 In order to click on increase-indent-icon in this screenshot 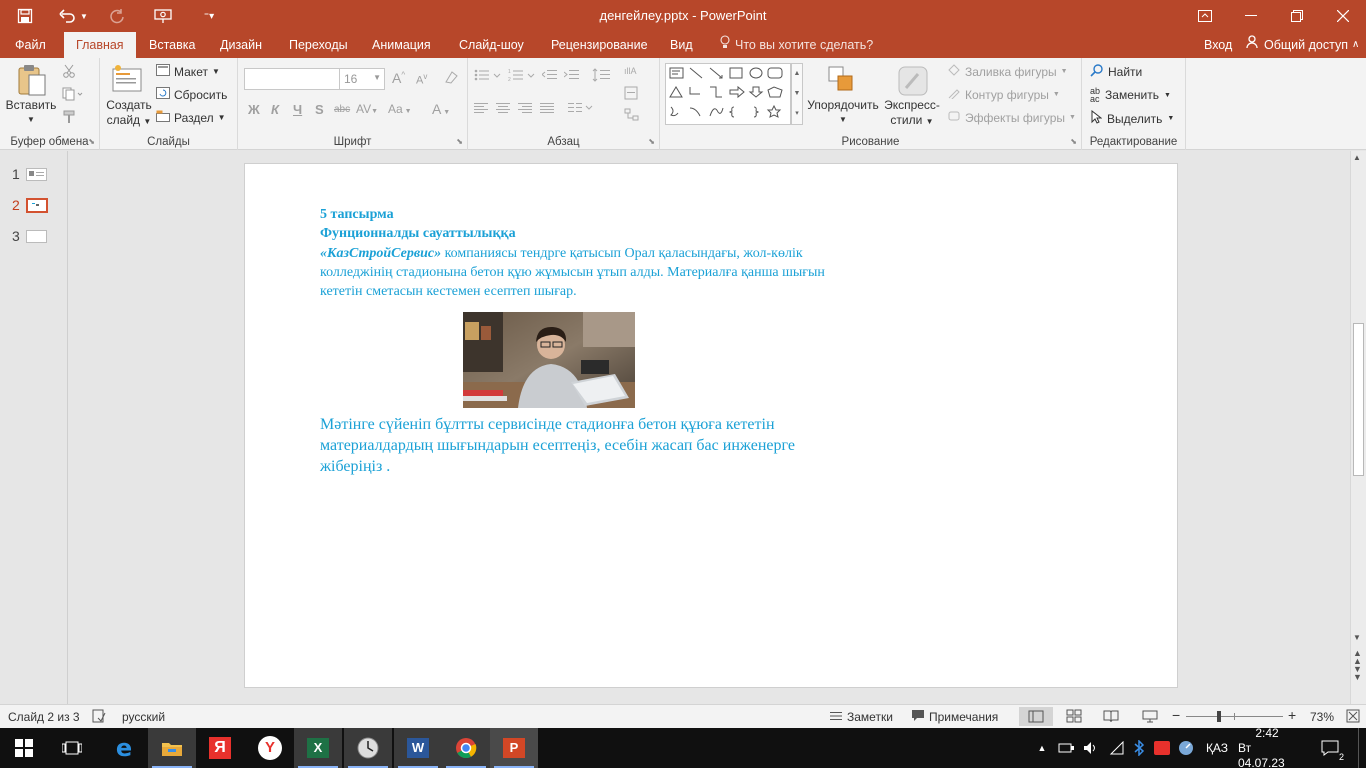, I will do `click(571, 76)`.